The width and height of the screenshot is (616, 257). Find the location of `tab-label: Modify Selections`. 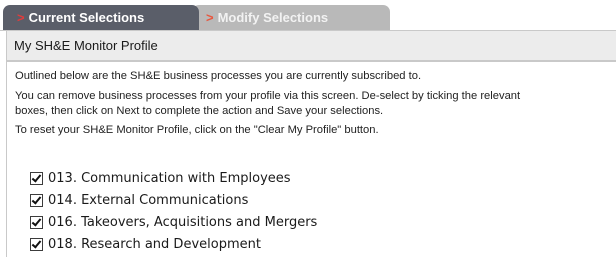

tab-label: Modify Selections is located at coordinates (273, 17).